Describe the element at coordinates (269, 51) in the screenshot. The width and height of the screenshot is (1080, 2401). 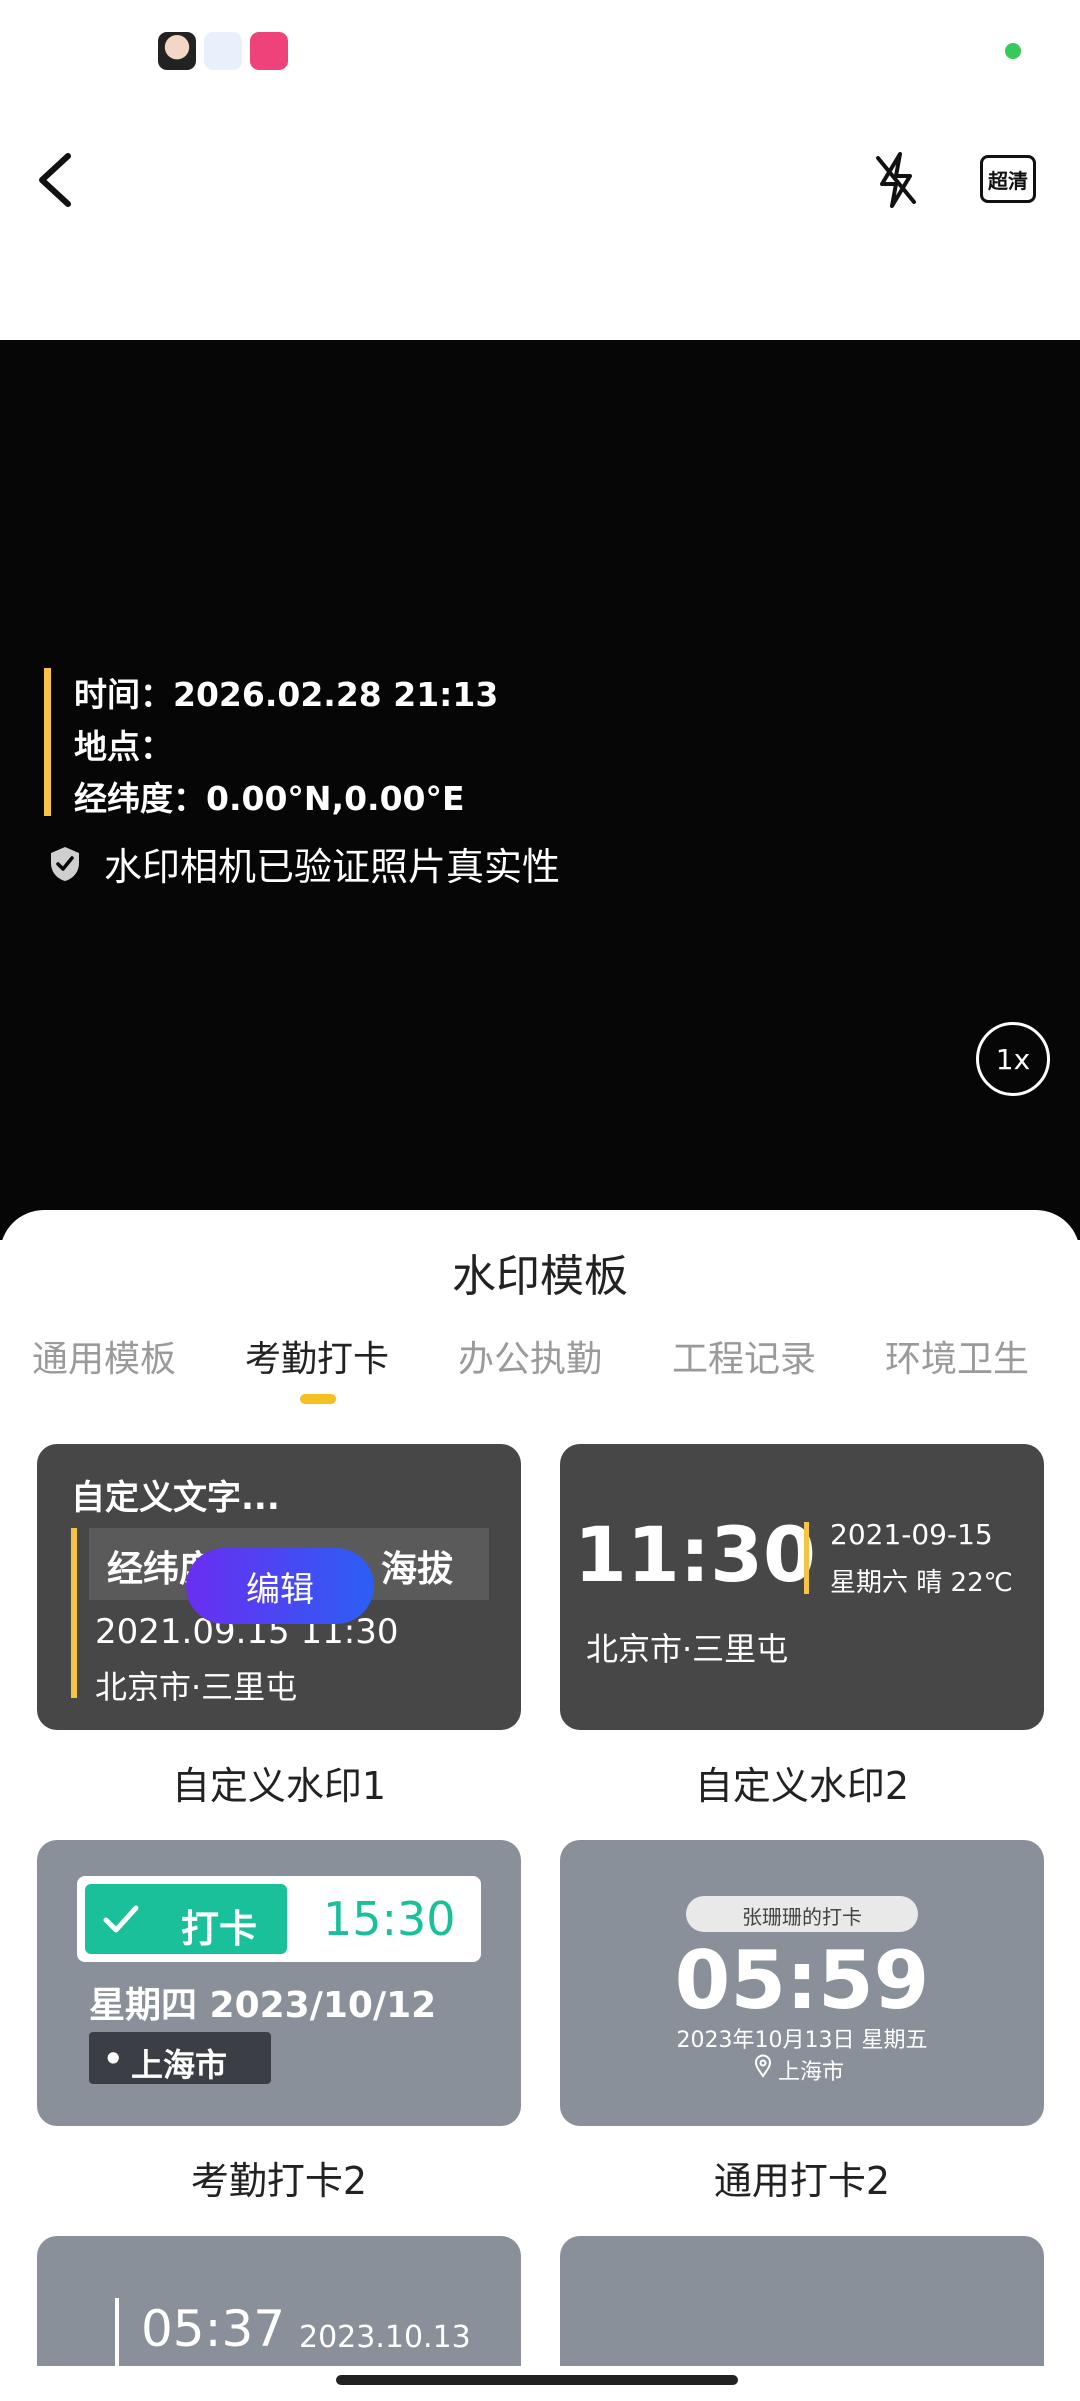
I see `pink-app-icon` at that location.